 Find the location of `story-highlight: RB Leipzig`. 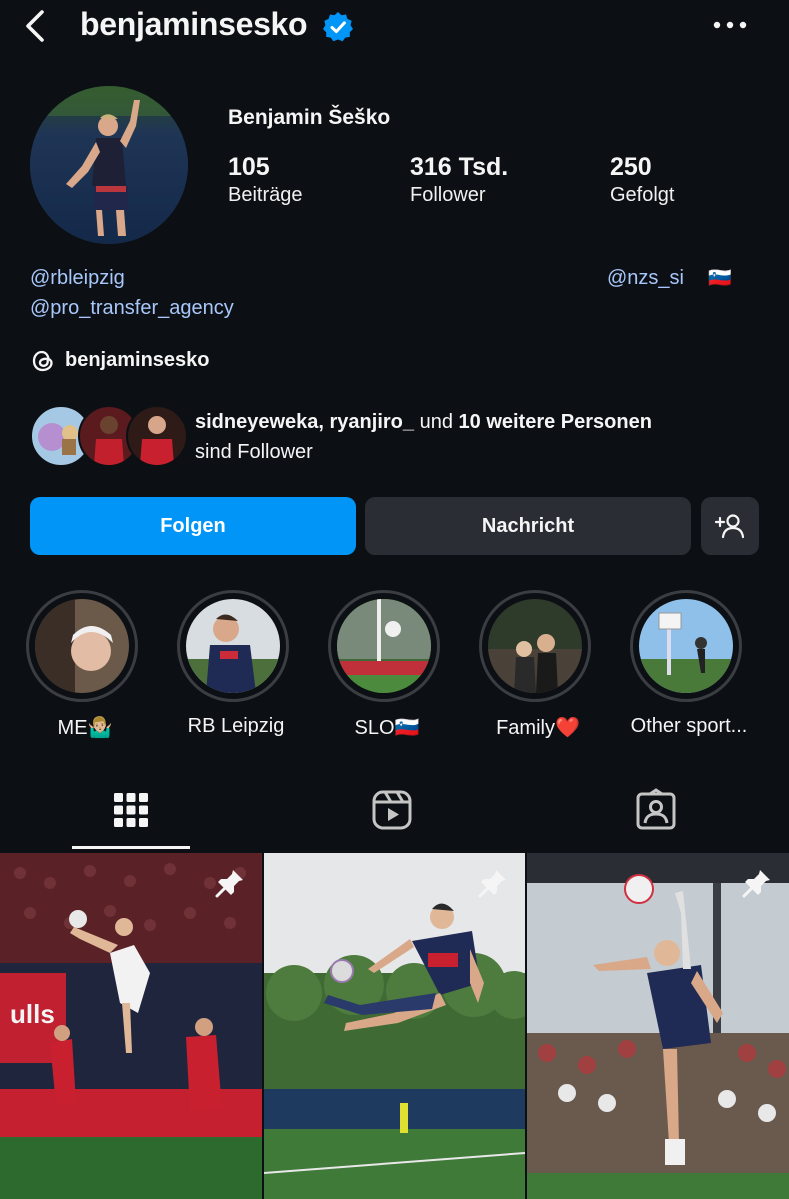

story-highlight: RB Leipzig is located at coordinates (236, 663).